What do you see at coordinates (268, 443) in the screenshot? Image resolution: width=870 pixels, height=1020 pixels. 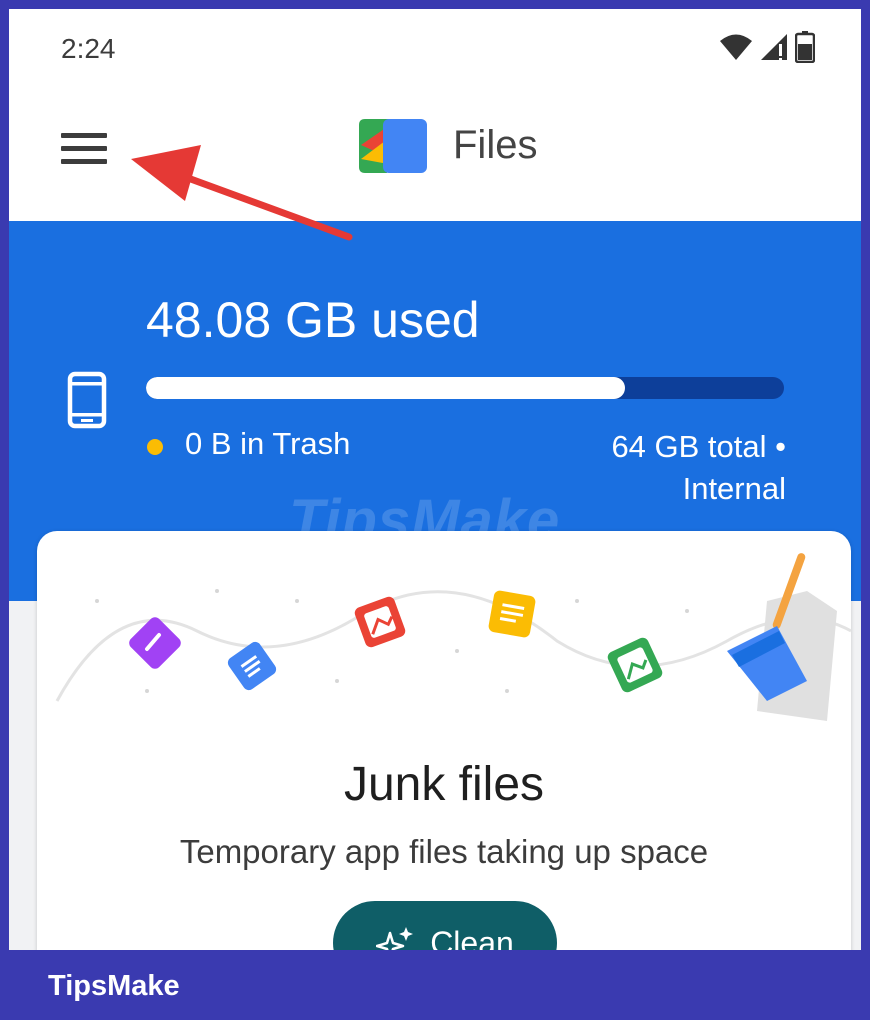 I see `trash-label: 0 B in Trash` at bounding box center [268, 443].